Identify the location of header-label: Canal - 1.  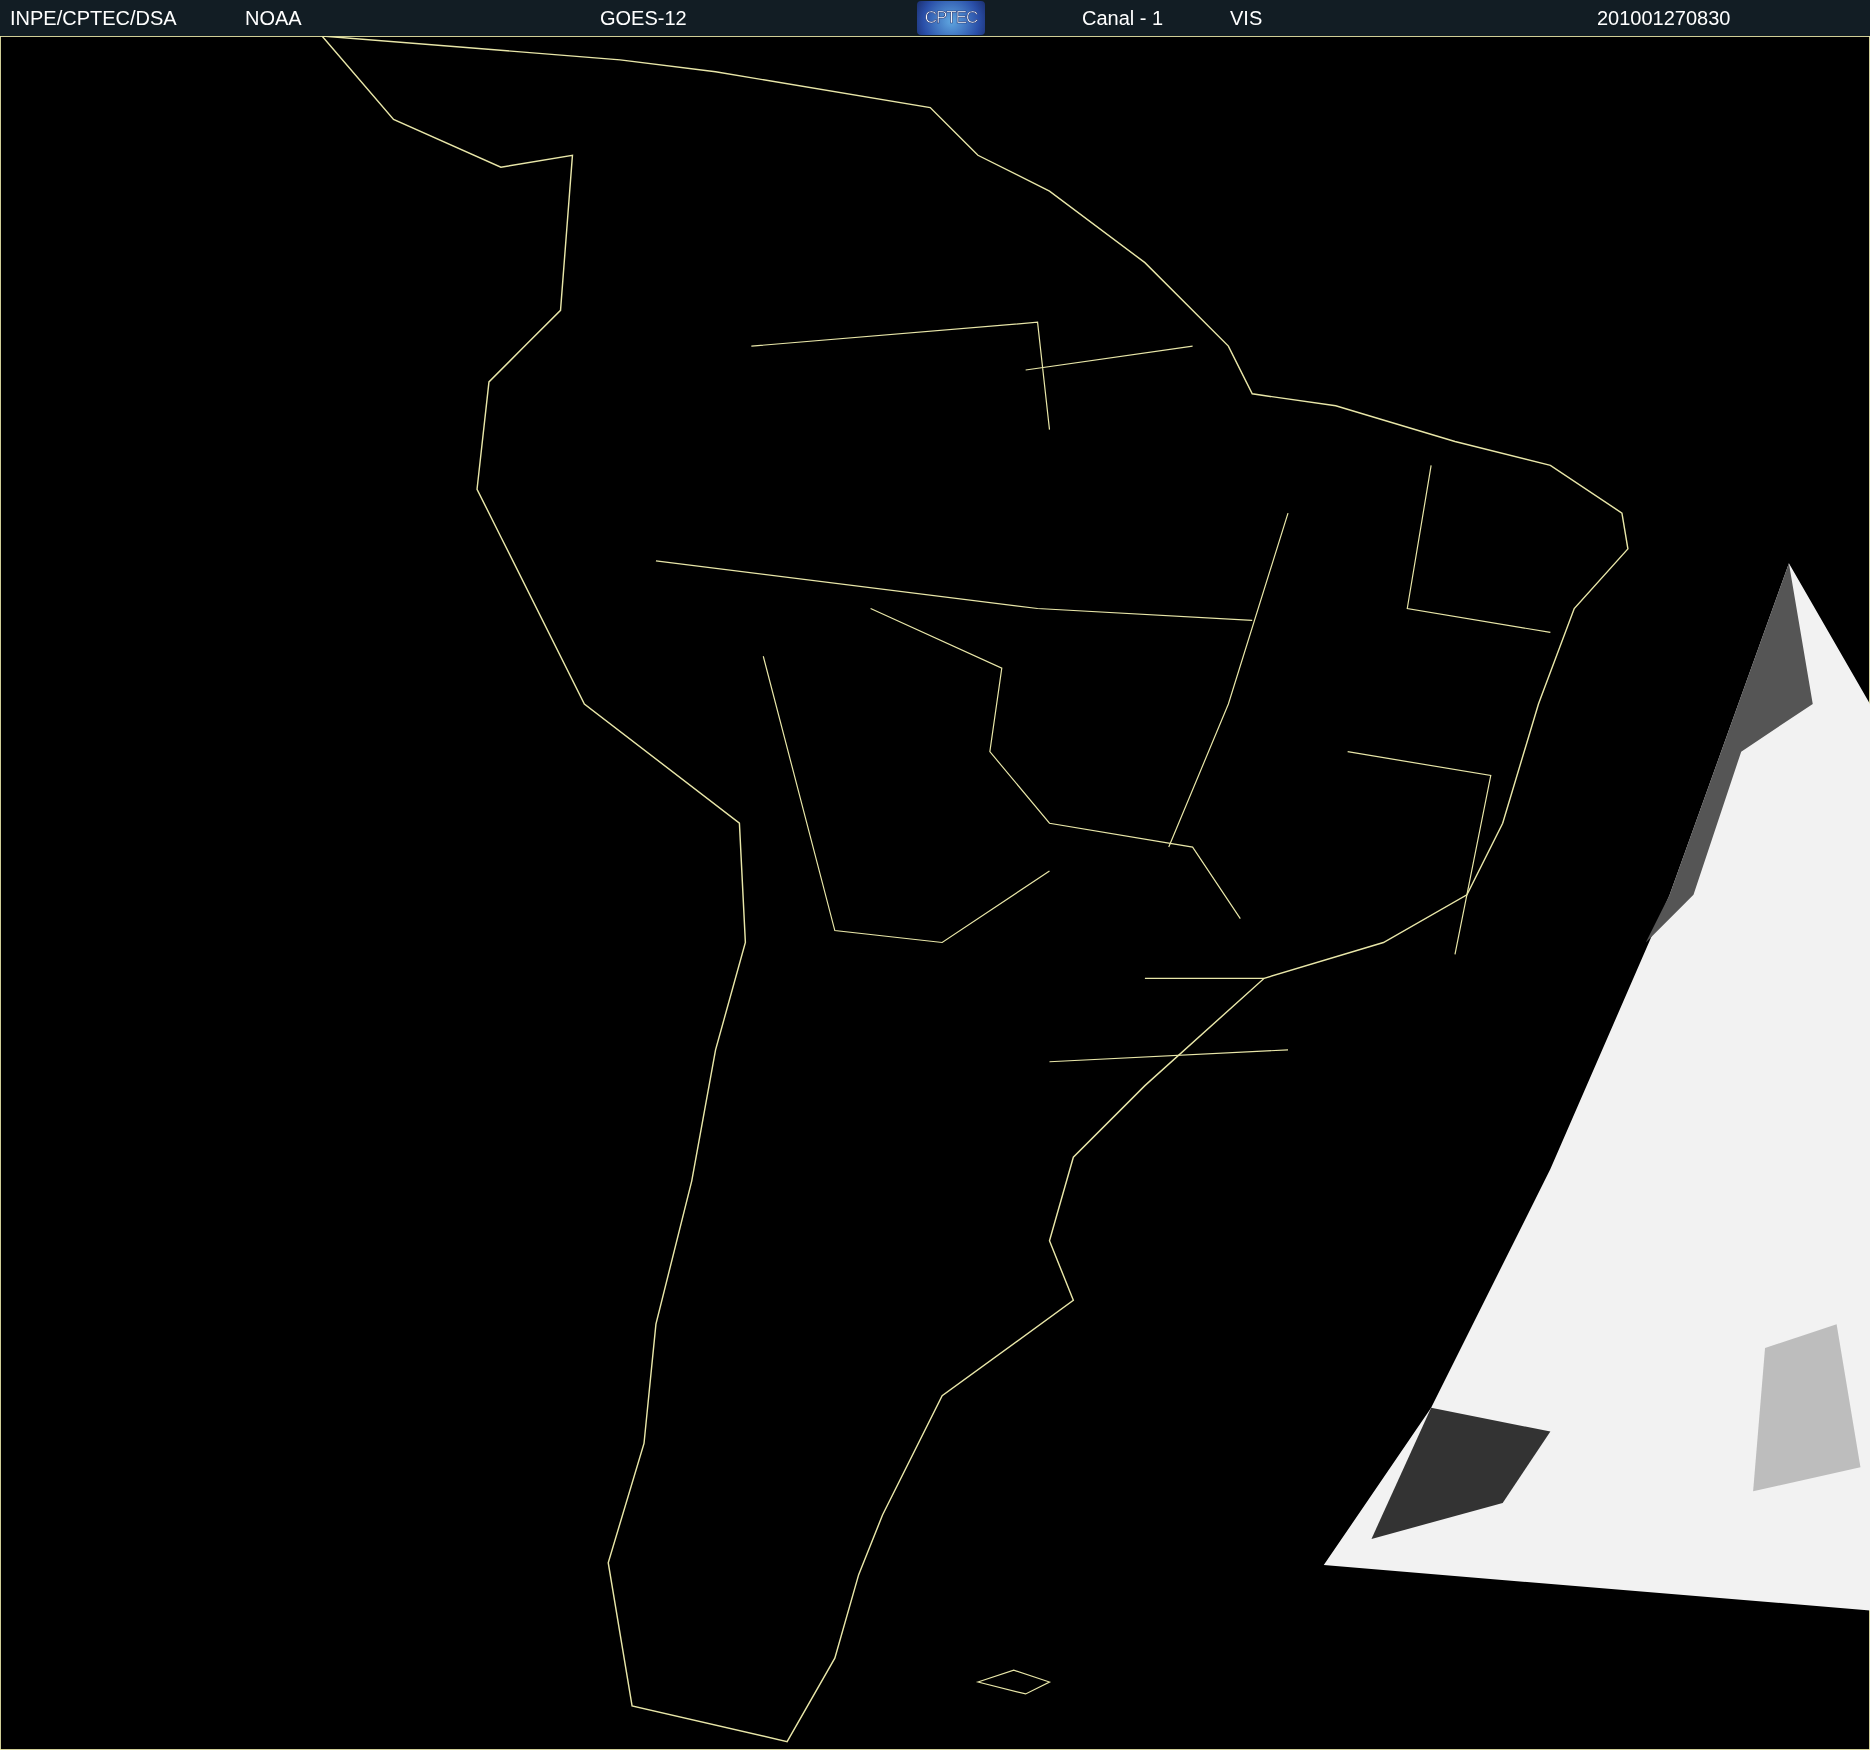
(1123, 18).